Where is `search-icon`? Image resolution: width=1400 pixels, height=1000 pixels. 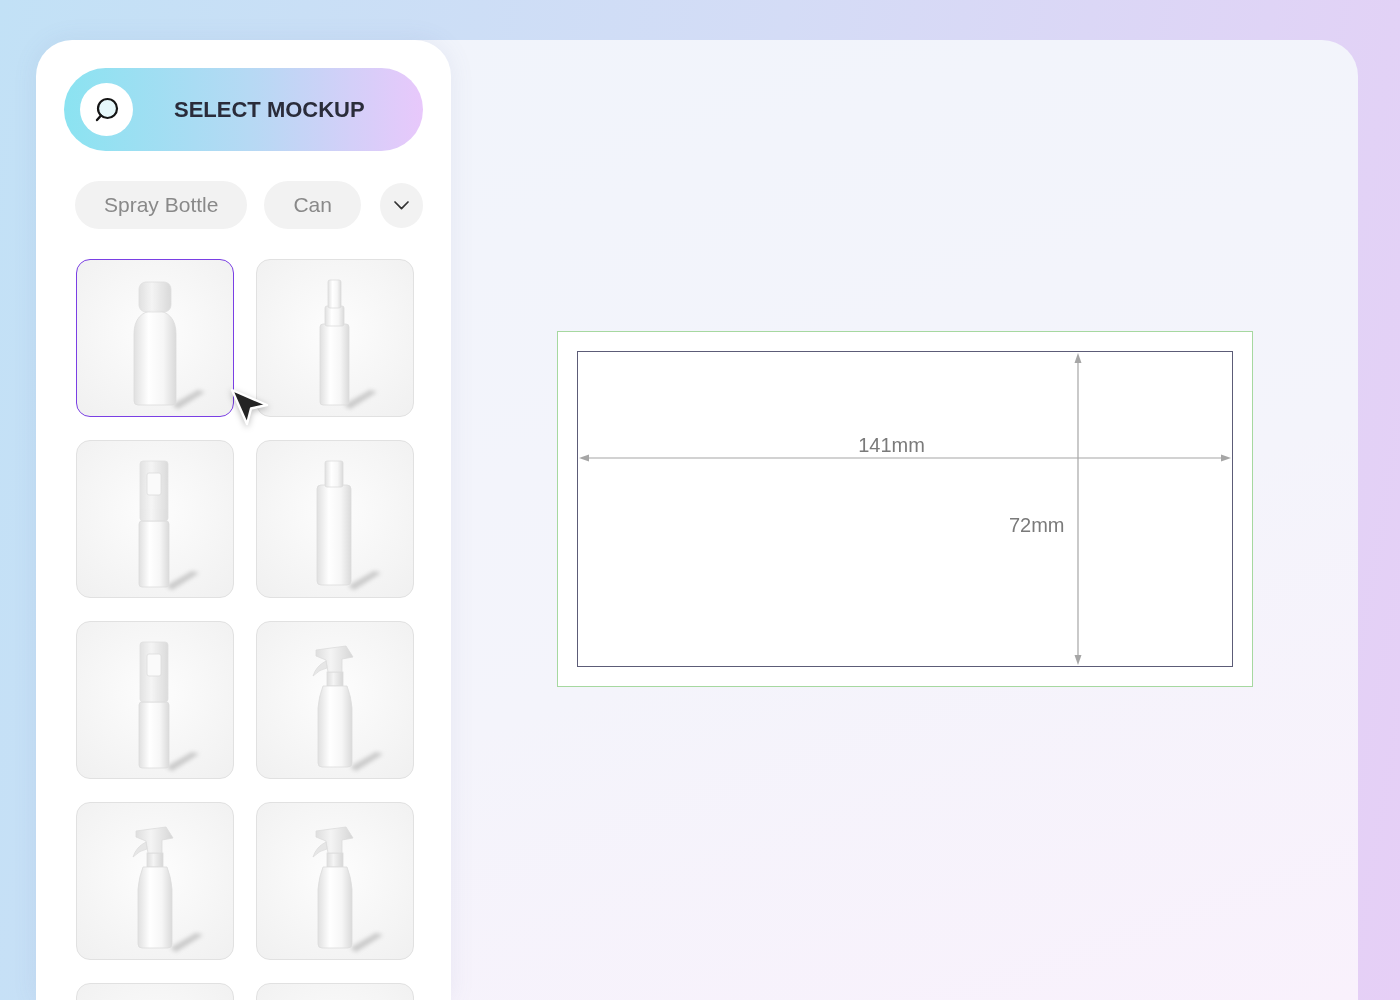 search-icon is located at coordinates (106, 109).